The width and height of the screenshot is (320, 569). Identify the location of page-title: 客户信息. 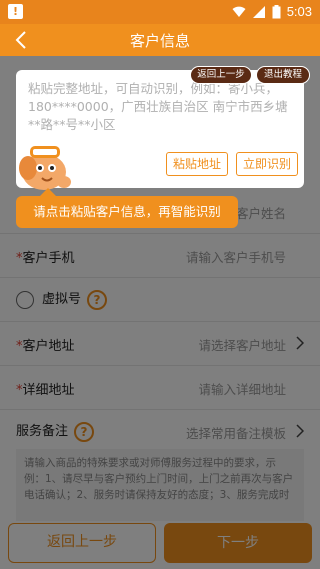
(159, 41).